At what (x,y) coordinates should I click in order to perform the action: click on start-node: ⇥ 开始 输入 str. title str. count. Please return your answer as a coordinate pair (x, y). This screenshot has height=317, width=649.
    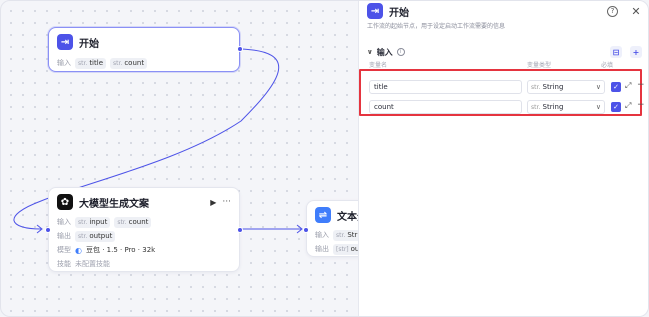
    Looking at the image, I should click on (145, 49).